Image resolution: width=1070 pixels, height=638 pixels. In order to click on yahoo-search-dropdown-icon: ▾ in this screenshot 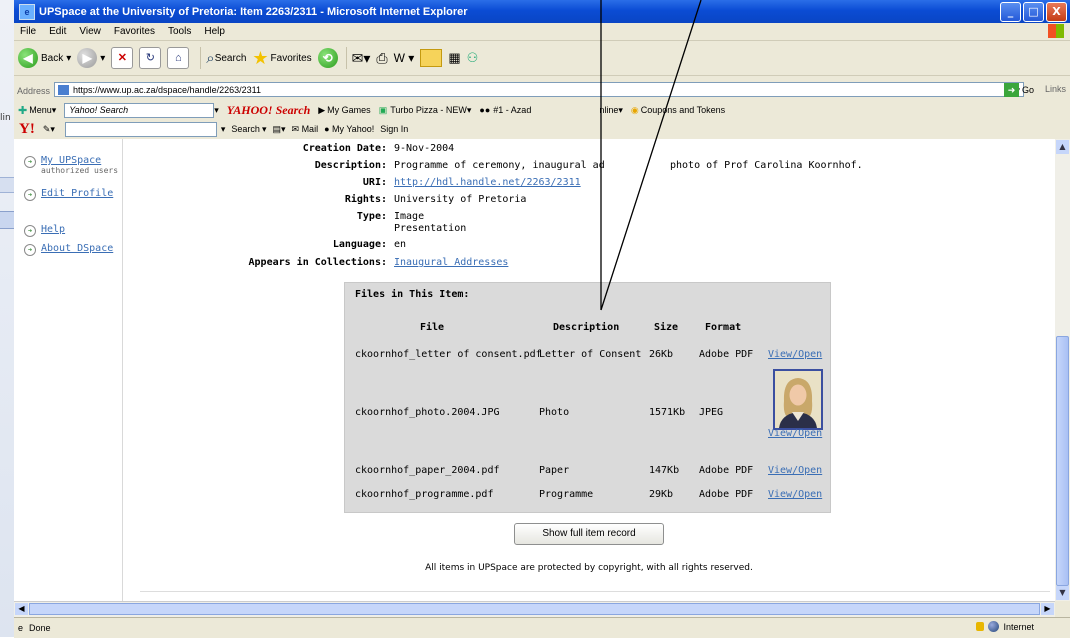, I will do `click(223, 129)`.